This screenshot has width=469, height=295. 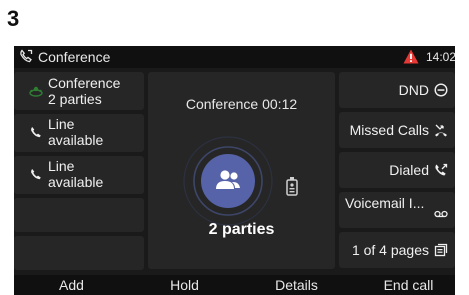 What do you see at coordinates (397, 90) in the screenshot?
I see `dnd-key: DND` at bounding box center [397, 90].